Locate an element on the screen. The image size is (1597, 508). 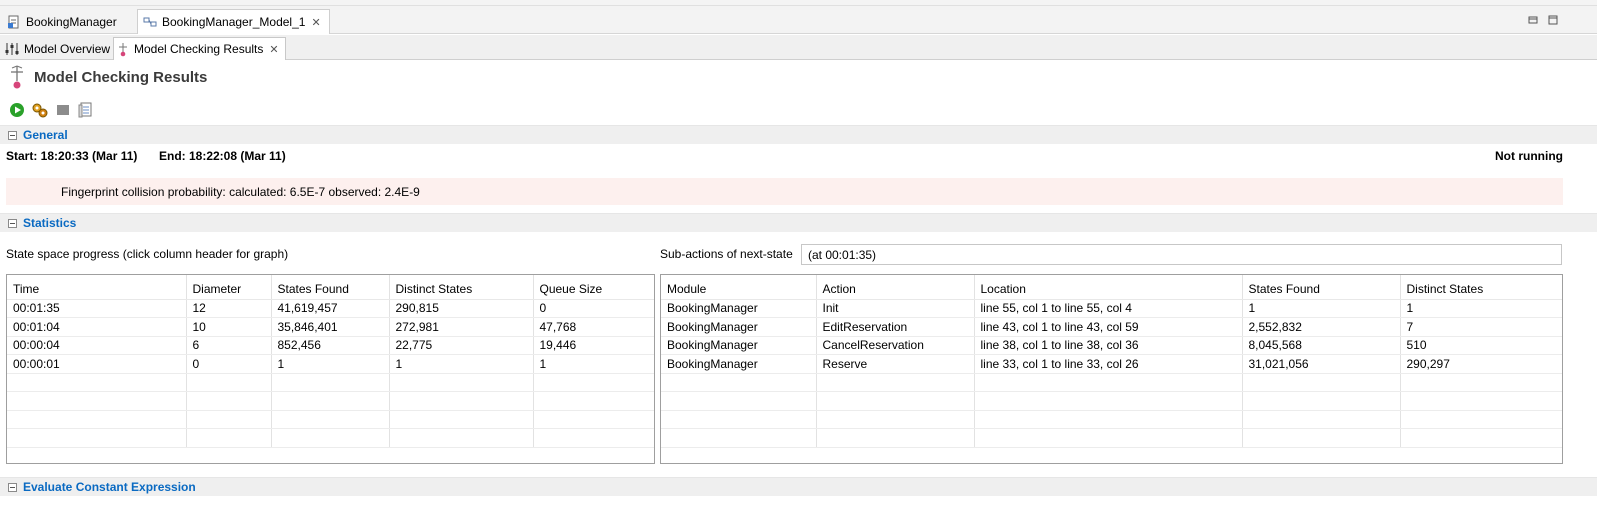
cell-distinct-states: 22,775 is located at coordinates (461, 345).